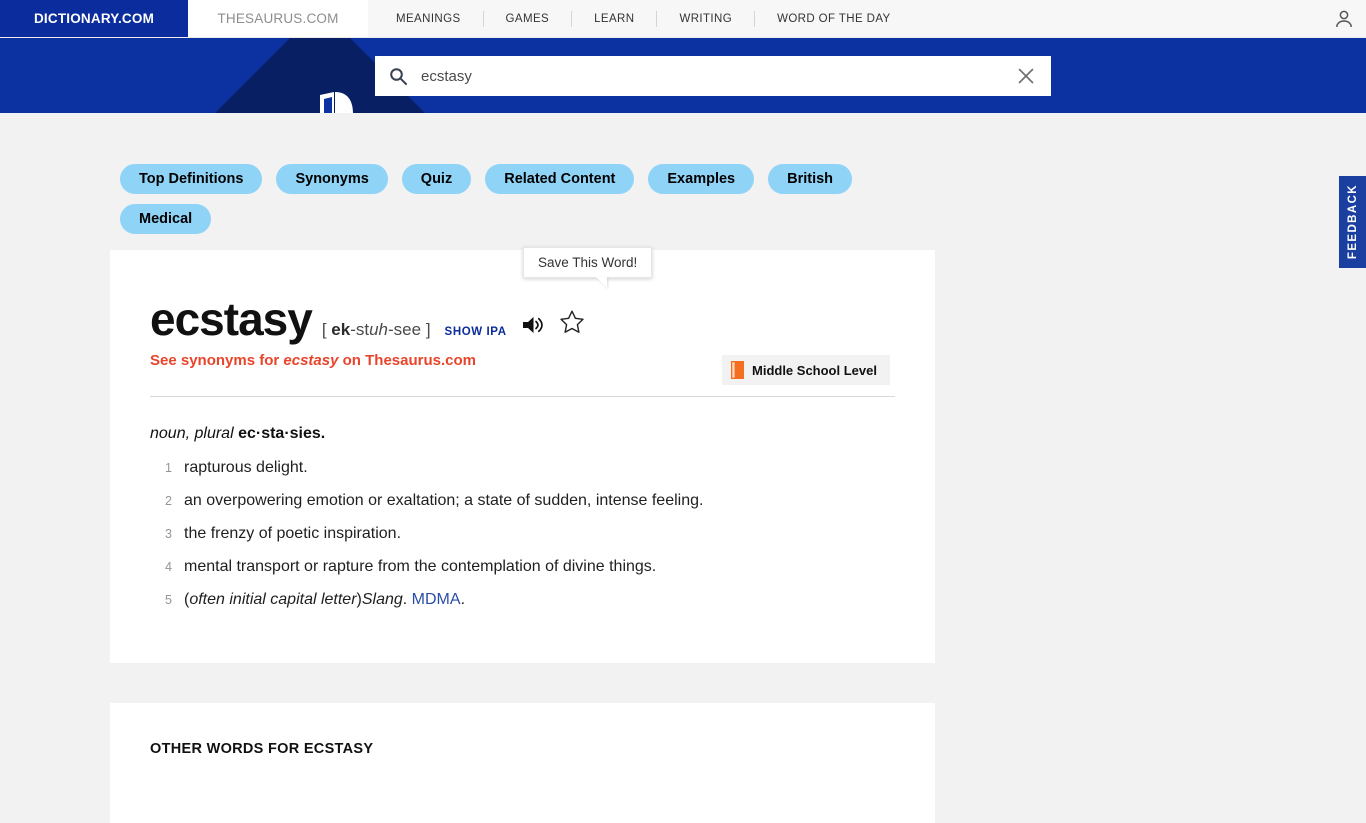 Image resolution: width=1366 pixels, height=823 pixels. I want to click on part-of-speech-label: noun, plural, so click(194, 433).